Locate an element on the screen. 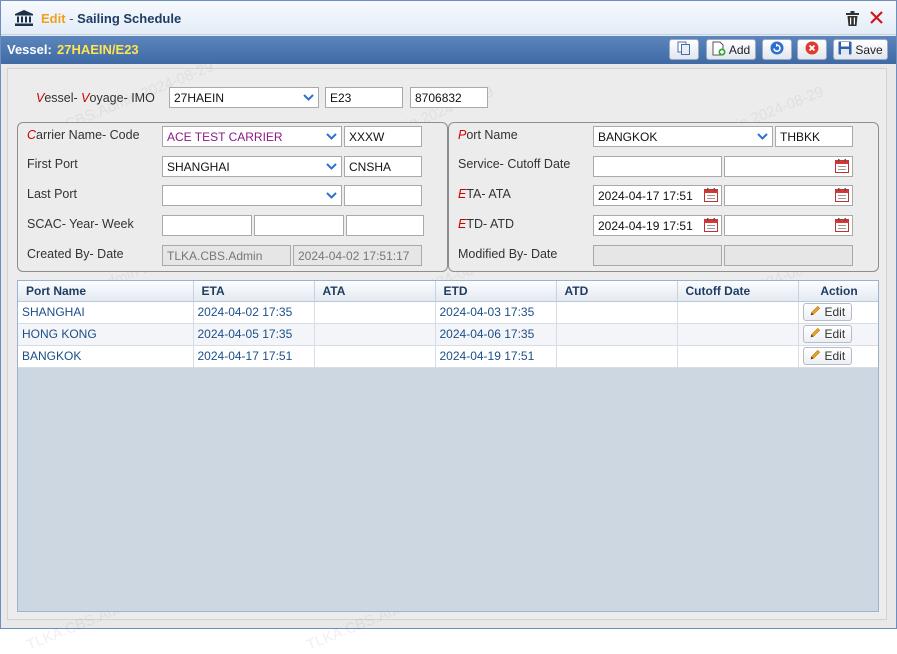 This screenshot has height=654, width=897. scac-year-week-label: SCAC- Year- Week is located at coordinates (80, 224).